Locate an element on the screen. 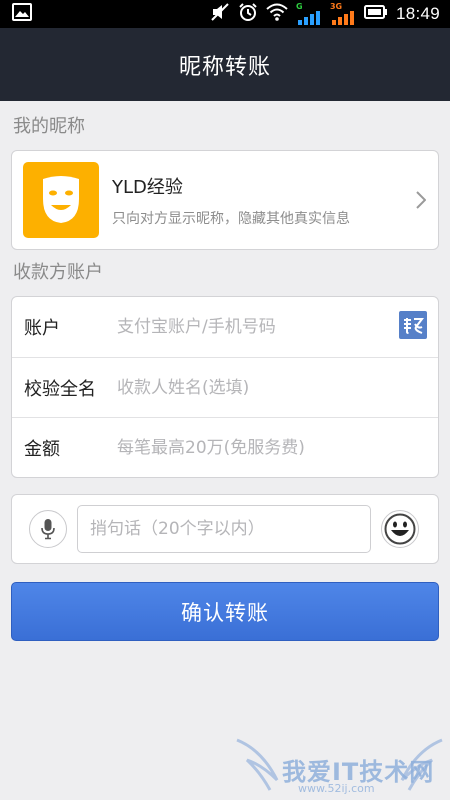  account-input is located at coordinates (252, 327).